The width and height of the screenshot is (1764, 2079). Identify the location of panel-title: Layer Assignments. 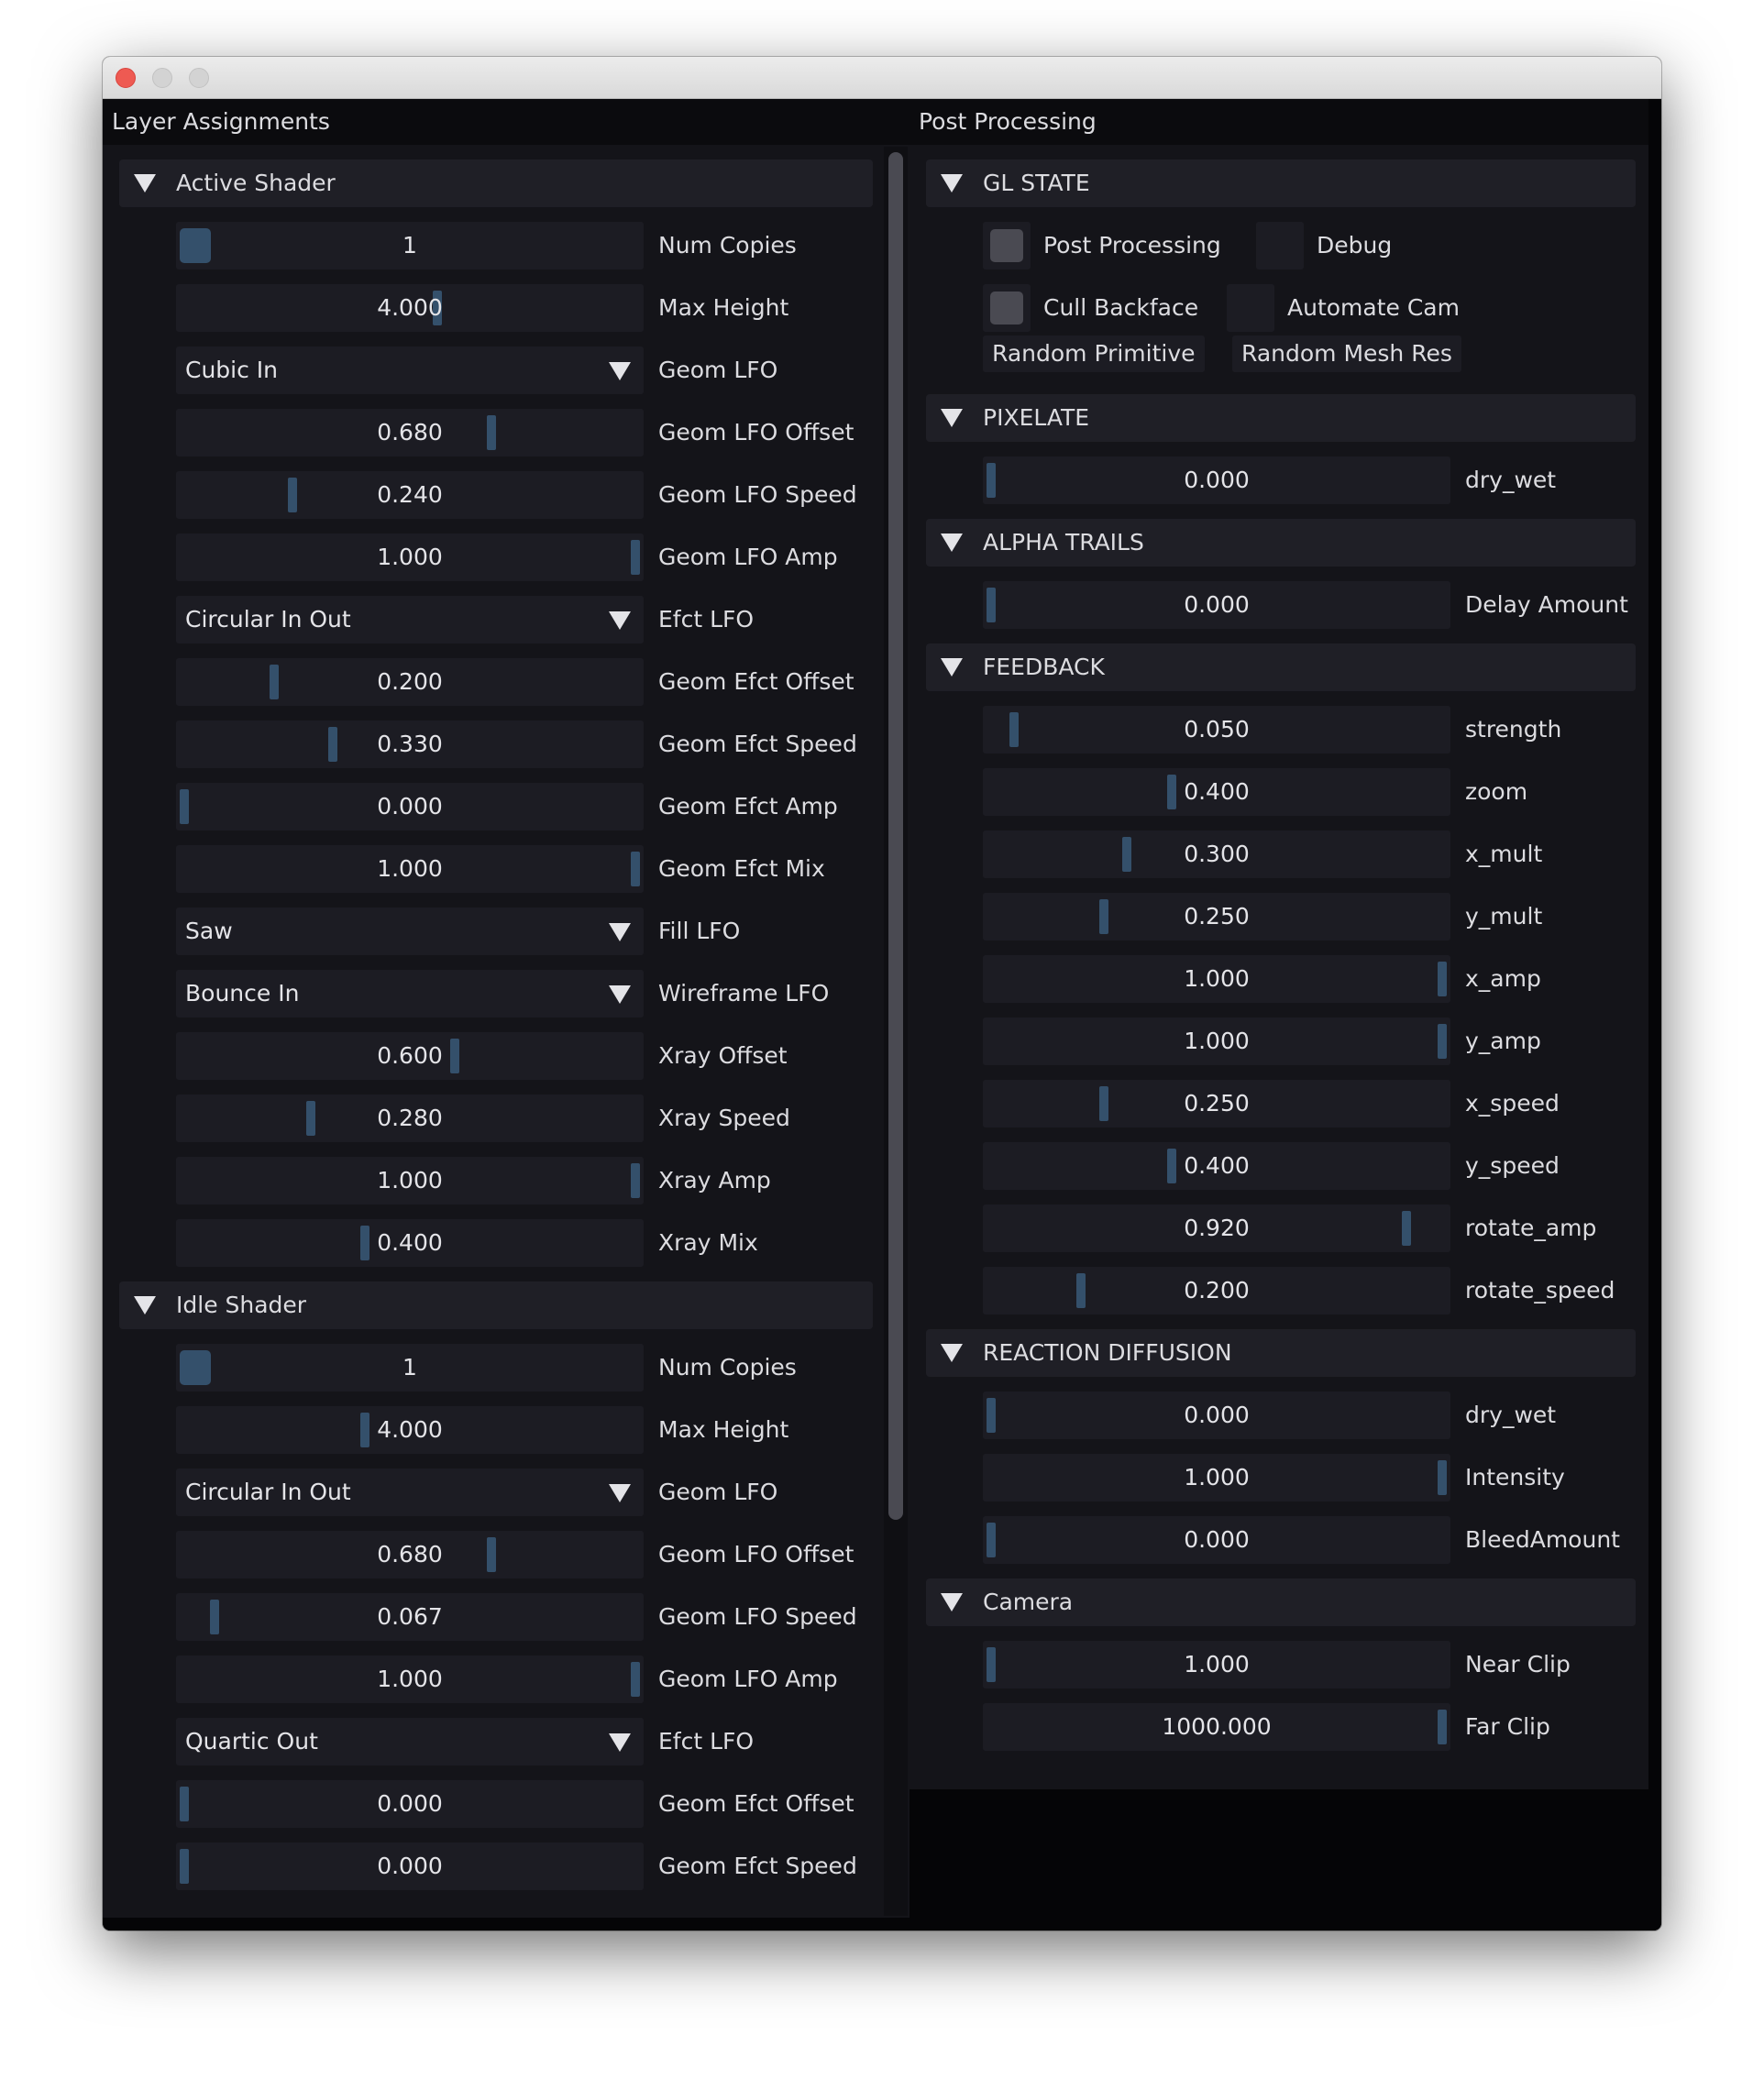
(506, 122).